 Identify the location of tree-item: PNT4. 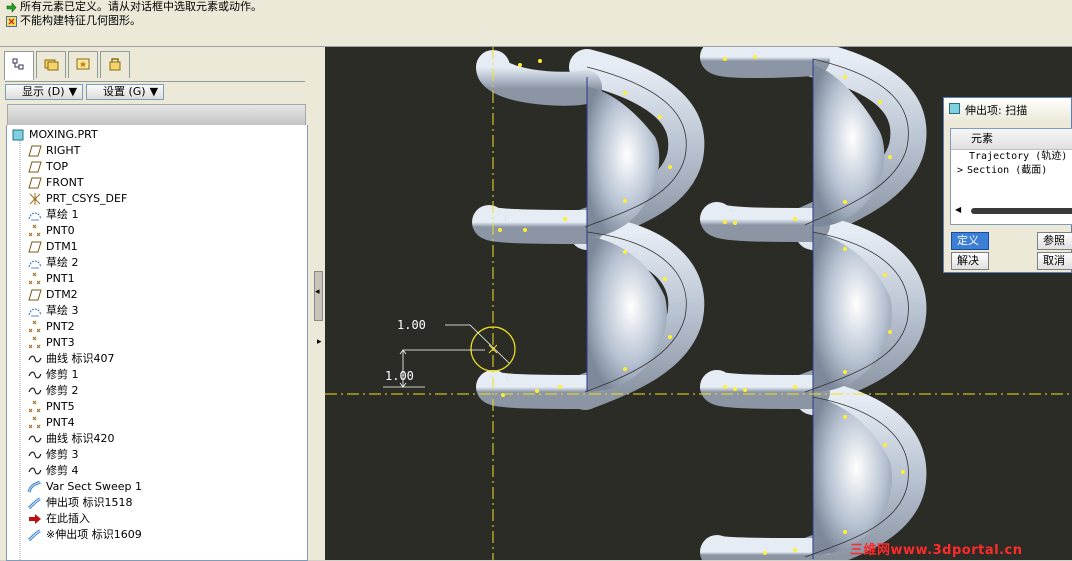
(51, 423).